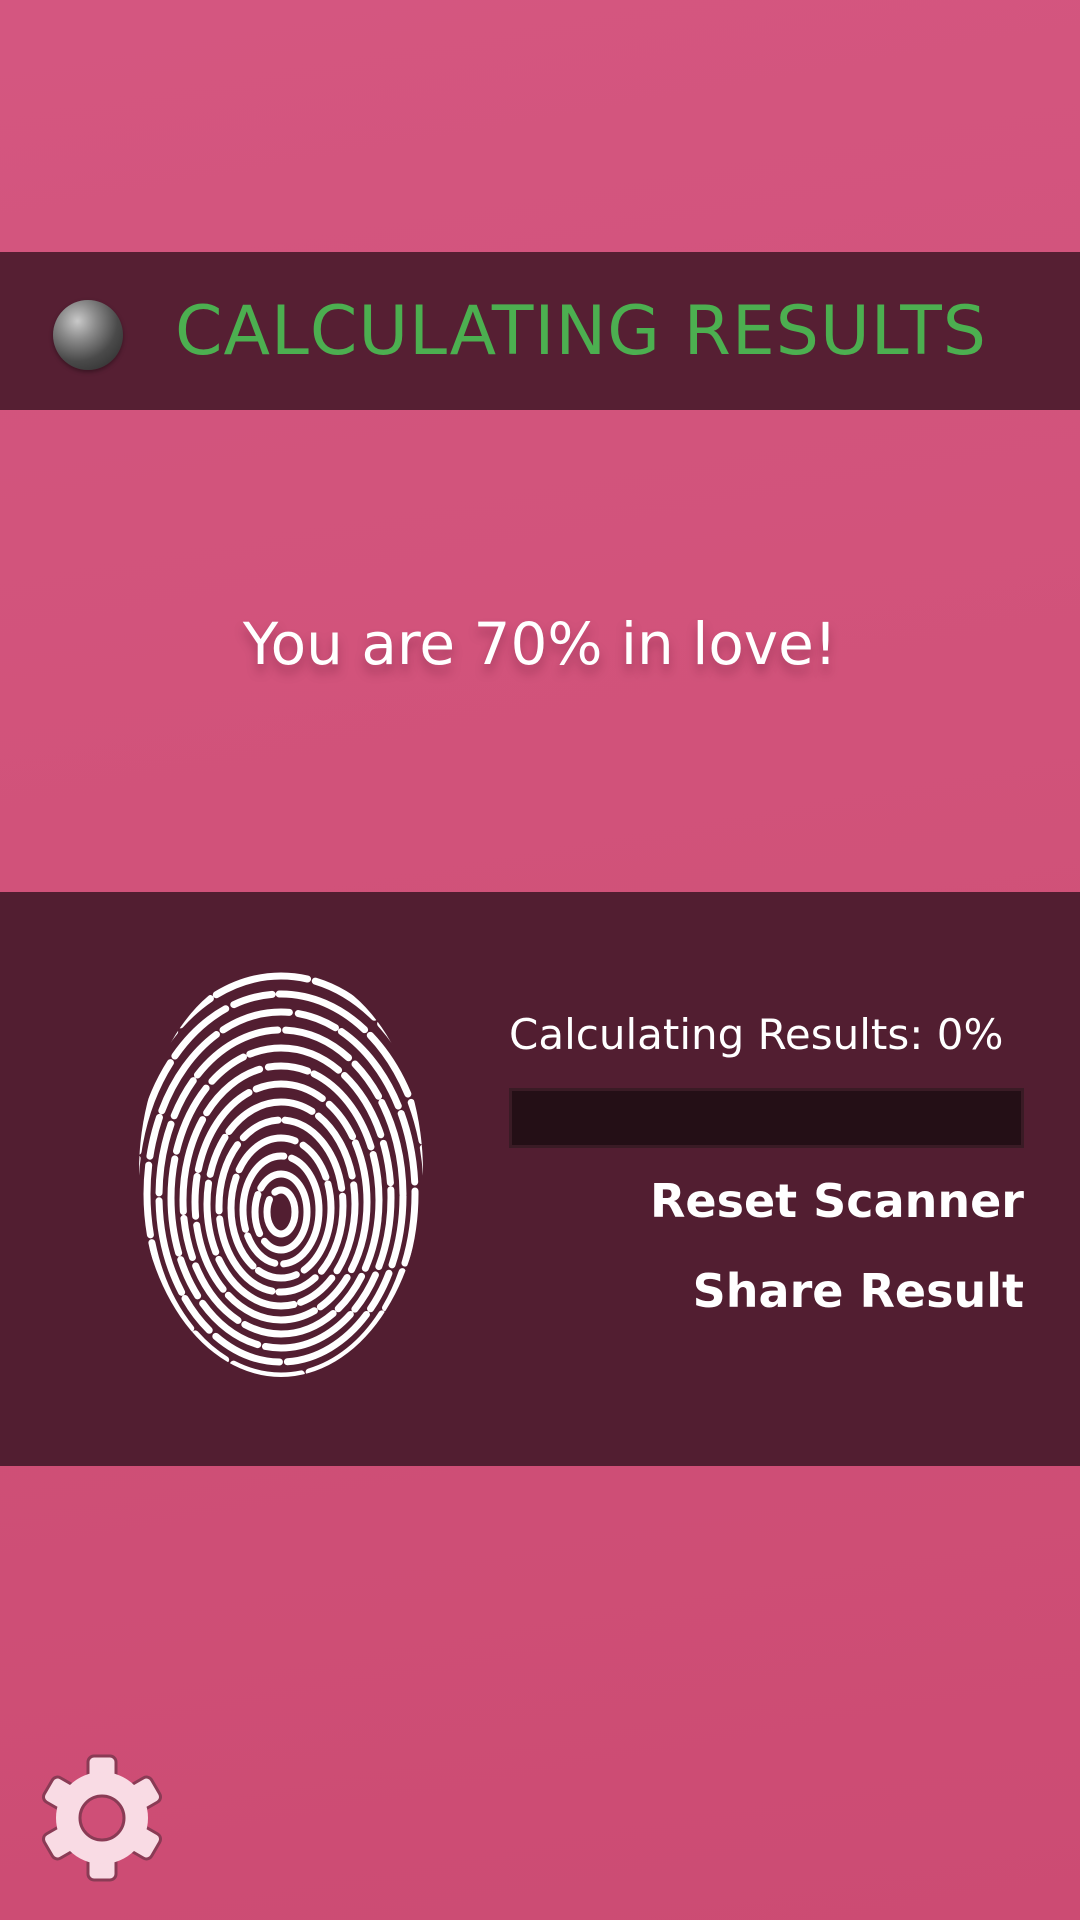 This screenshot has height=1920, width=1080. Describe the element at coordinates (858, 1291) in the screenshot. I see `share-result-button: Share Result` at that location.